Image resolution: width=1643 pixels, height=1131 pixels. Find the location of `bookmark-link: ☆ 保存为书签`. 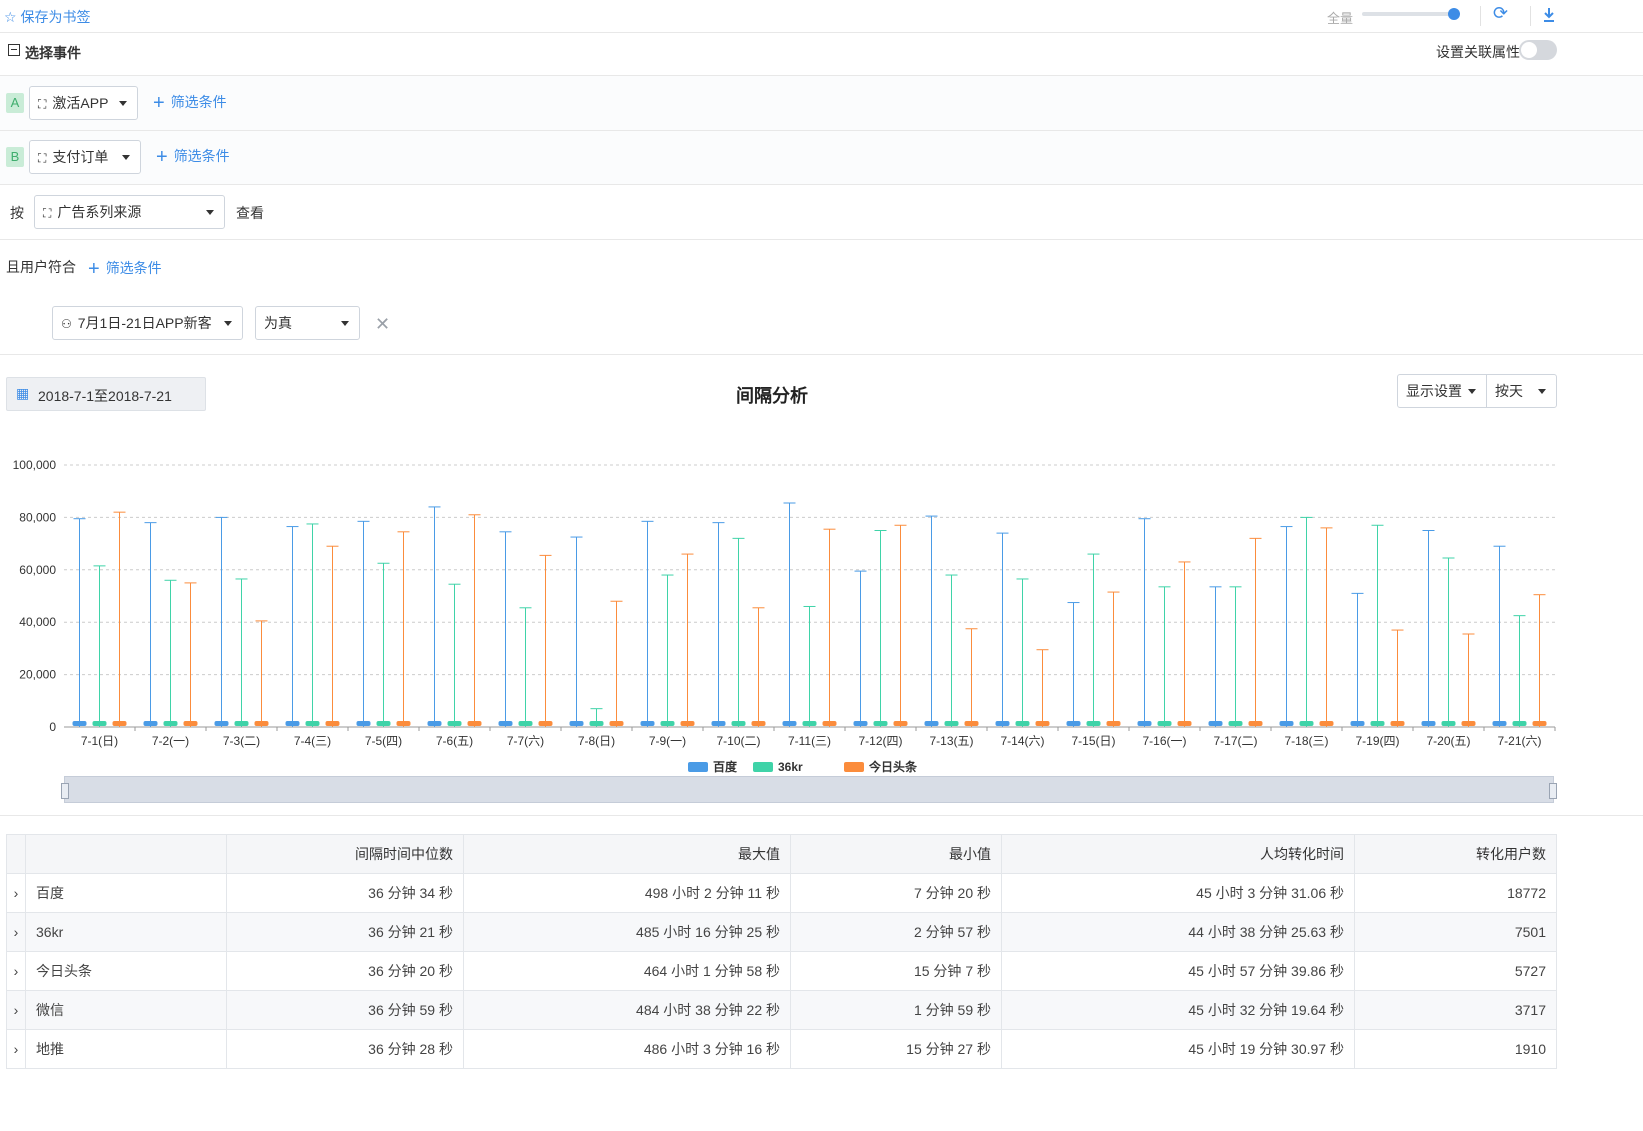

bookmark-link: ☆ 保存为书签 is located at coordinates (47, 17).